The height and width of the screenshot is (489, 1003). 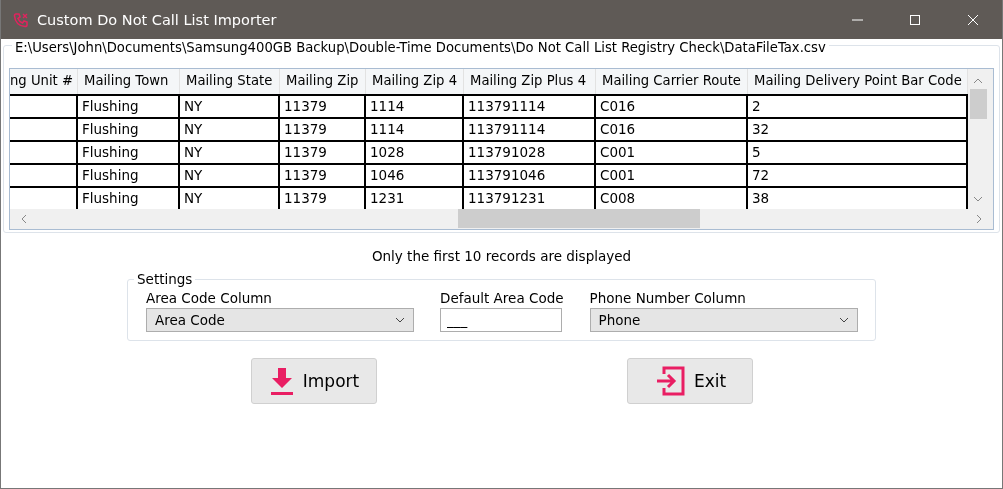 What do you see at coordinates (507, 152) in the screenshot?
I see `table-cell: 113791028` at bounding box center [507, 152].